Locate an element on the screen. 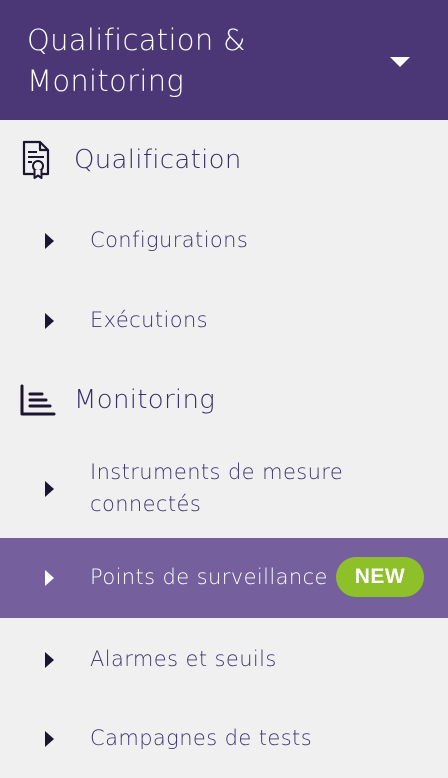 The height and width of the screenshot is (778, 448). menu-item-campagnes: Campagnes de tests is located at coordinates (224, 738).